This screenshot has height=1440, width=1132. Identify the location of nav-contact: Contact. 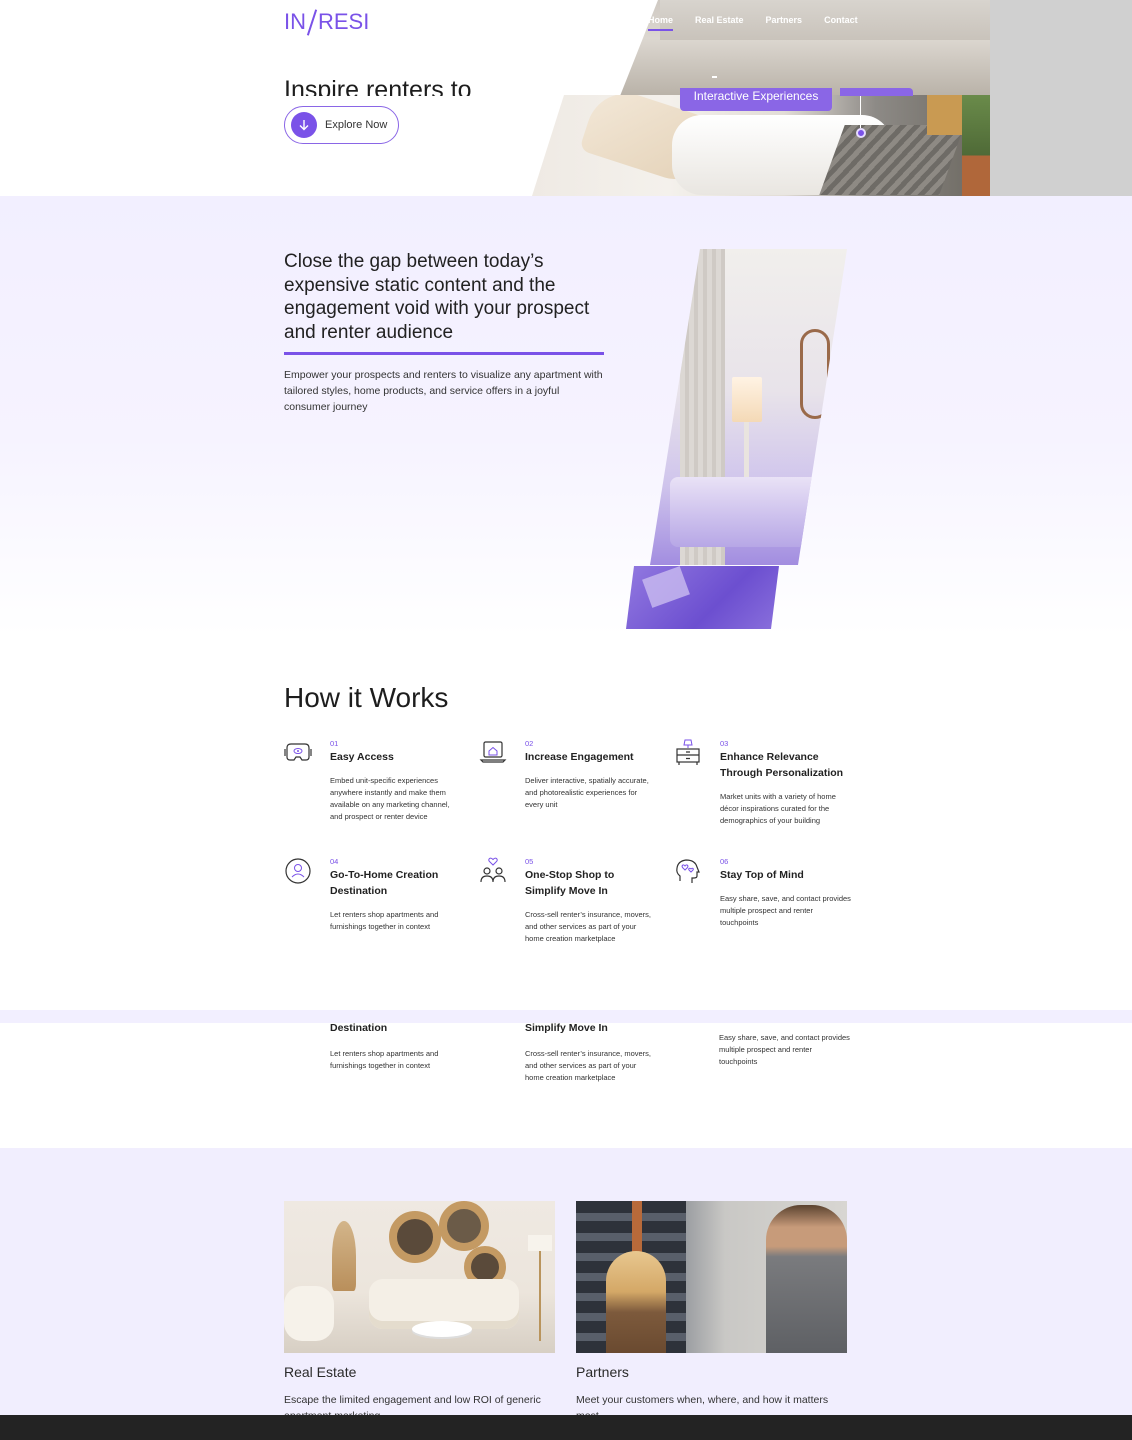
(841, 23).